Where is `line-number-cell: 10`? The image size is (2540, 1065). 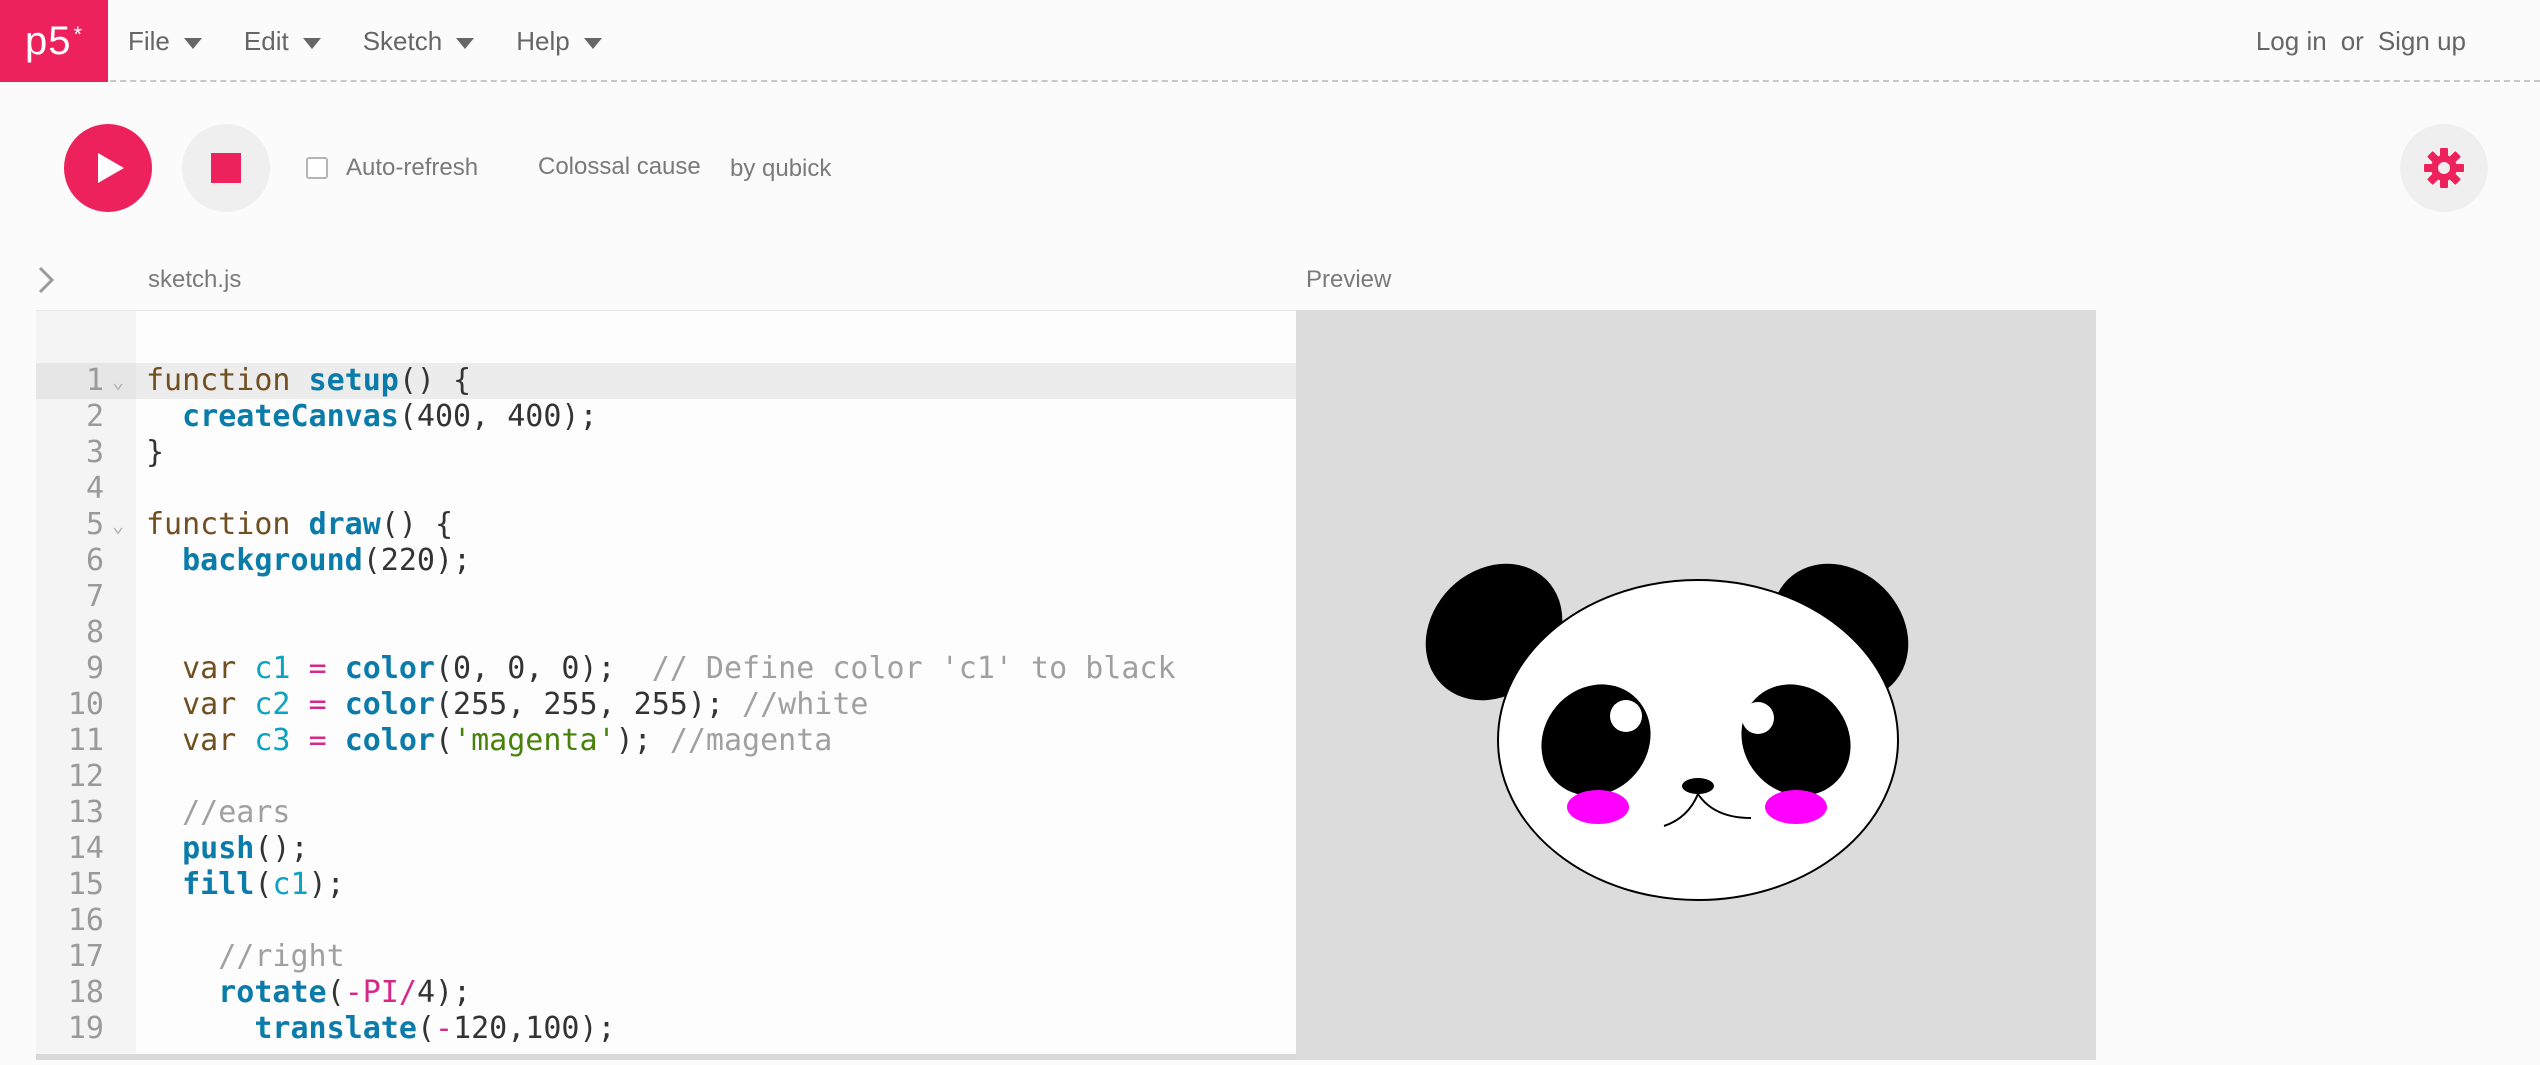 line-number-cell: 10 is located at coordinates (86, 705).